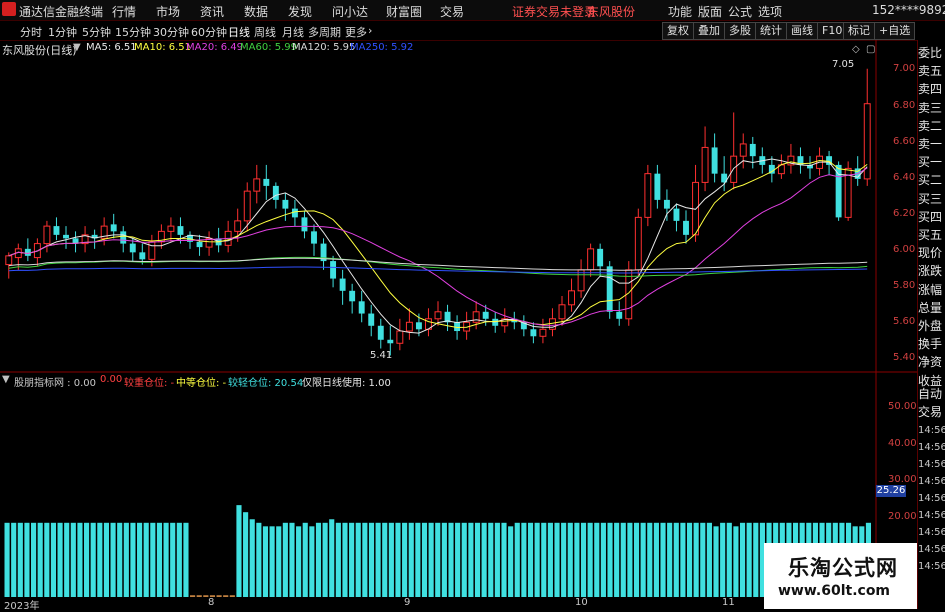 The image size is (945, 612). I want to click on fuquan-button: 复权, so click(678, 31).